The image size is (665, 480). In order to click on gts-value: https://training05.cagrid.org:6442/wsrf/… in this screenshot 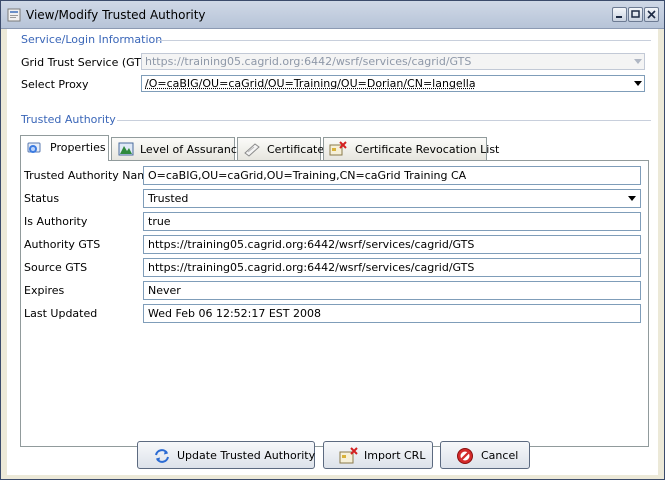, I will do `click(308, 61)`.